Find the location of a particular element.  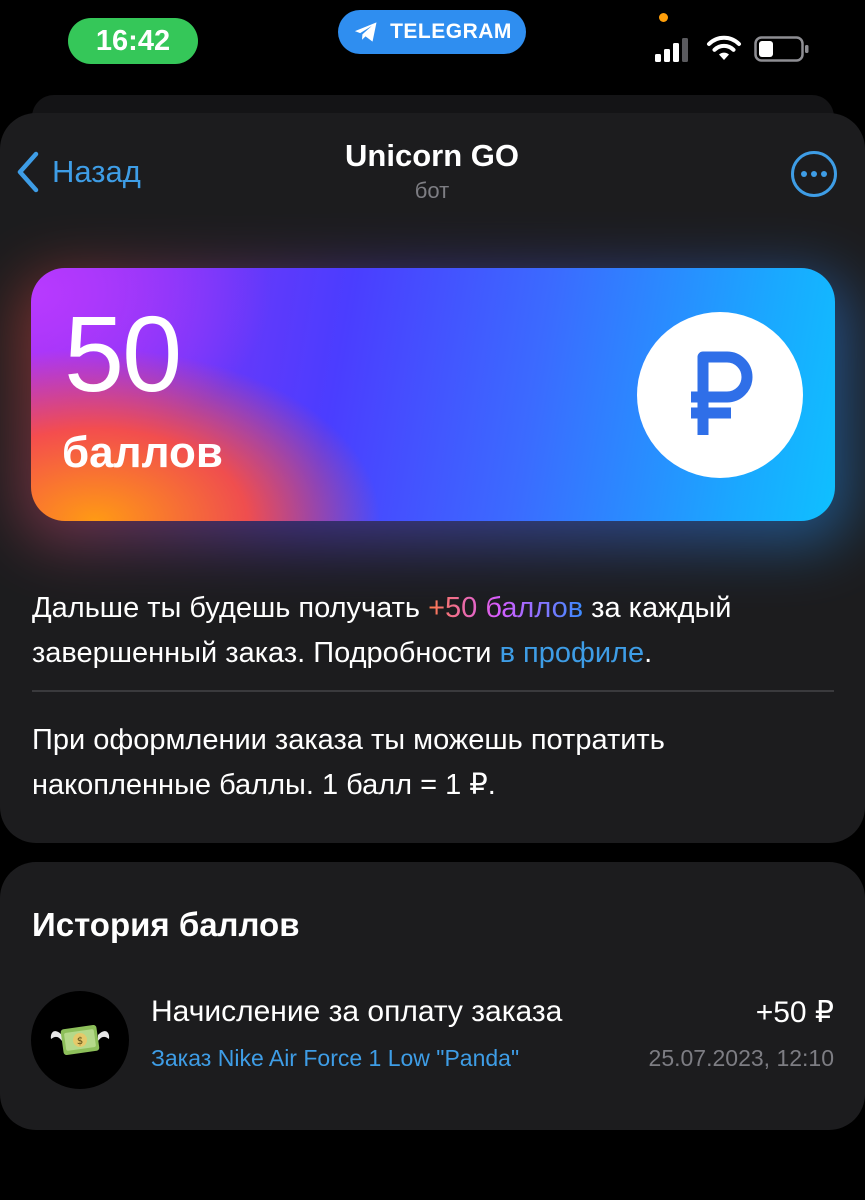

battery-icon is located at coordinates (781, 49).